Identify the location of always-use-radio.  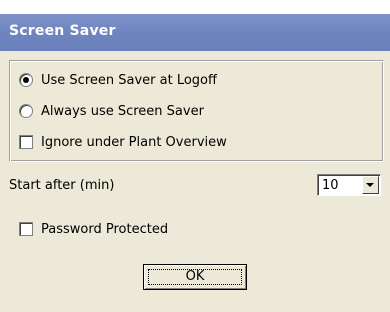
(26, 111).